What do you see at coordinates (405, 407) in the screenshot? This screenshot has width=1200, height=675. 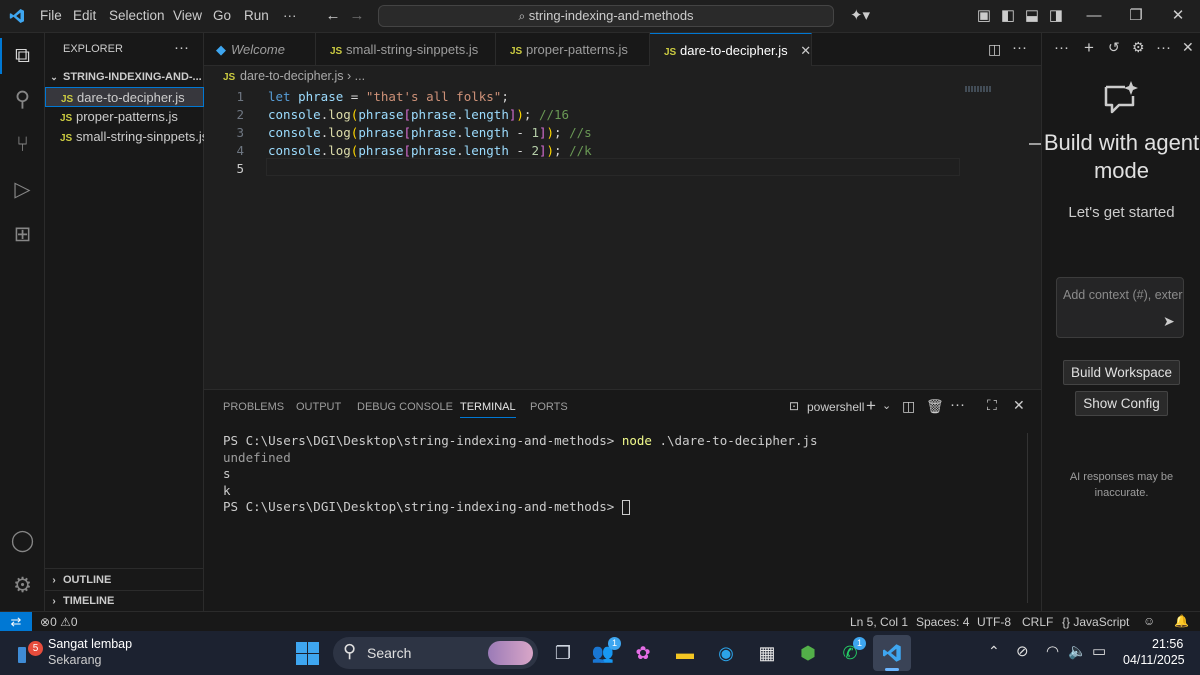 I see `tab-debug-console: DEBUG CONSOLE` at bounding box center [405, 407].